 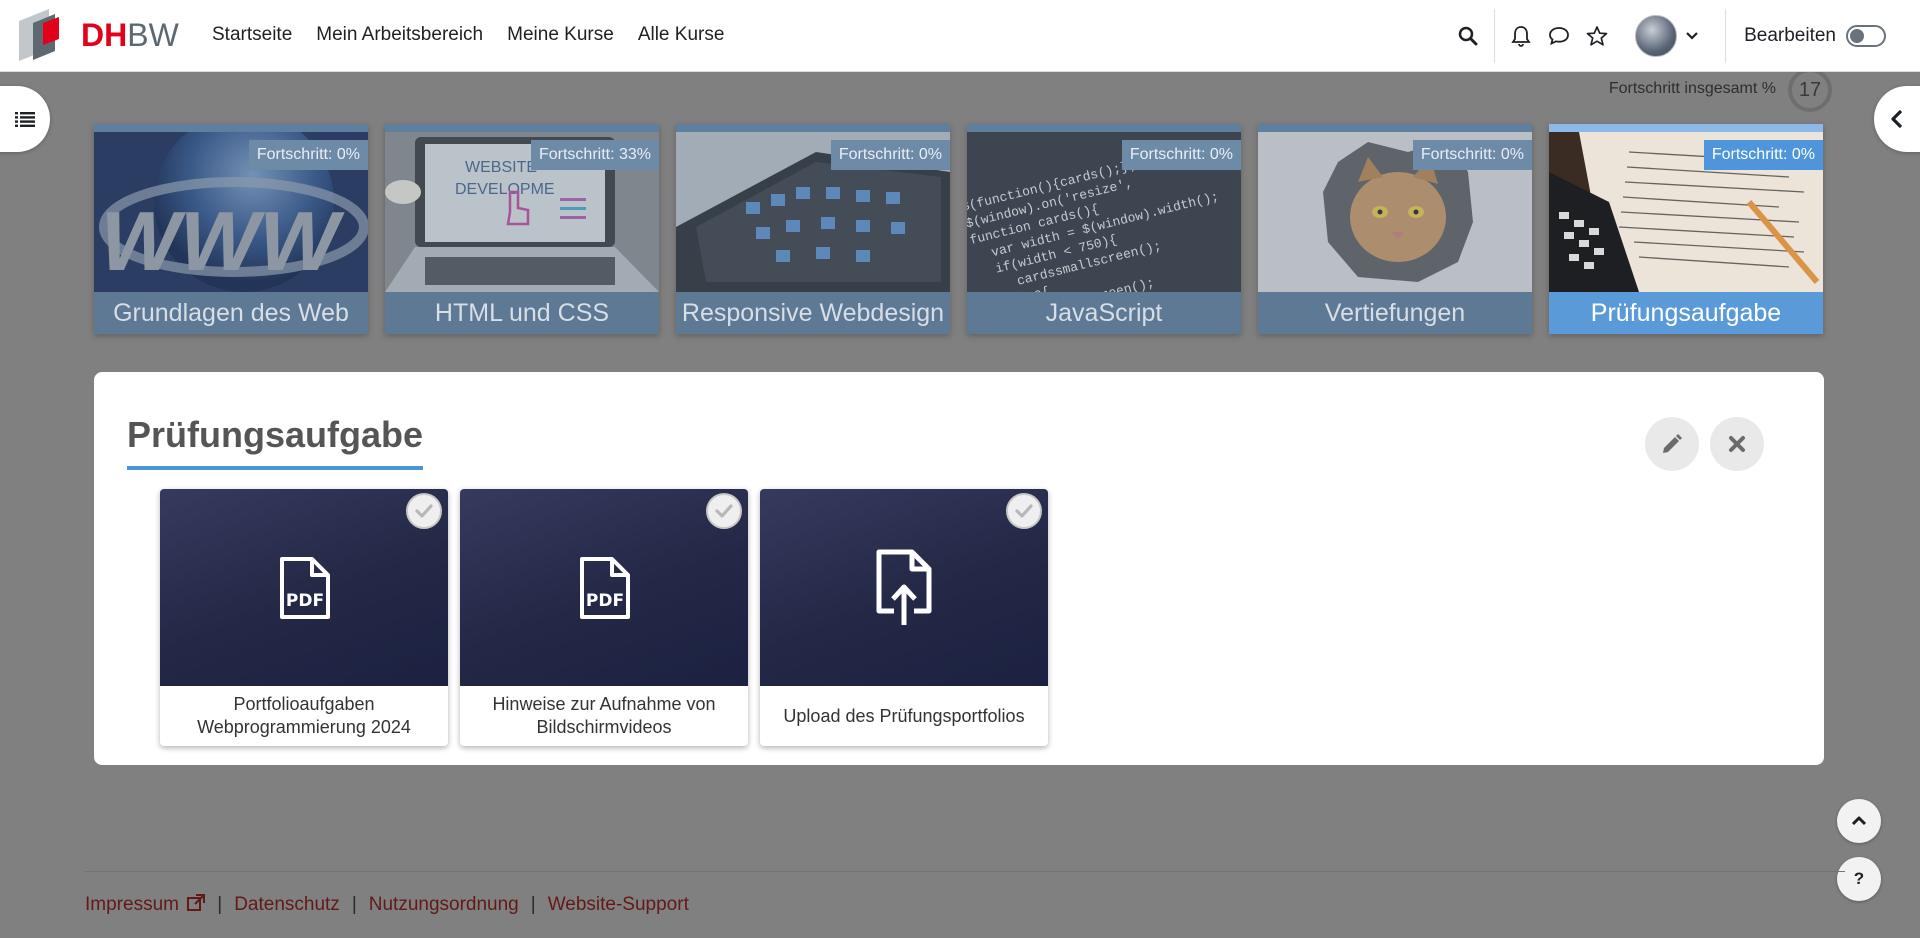 I want to click on dhbw-logo-mark-icon, so click(x=39, y=35).